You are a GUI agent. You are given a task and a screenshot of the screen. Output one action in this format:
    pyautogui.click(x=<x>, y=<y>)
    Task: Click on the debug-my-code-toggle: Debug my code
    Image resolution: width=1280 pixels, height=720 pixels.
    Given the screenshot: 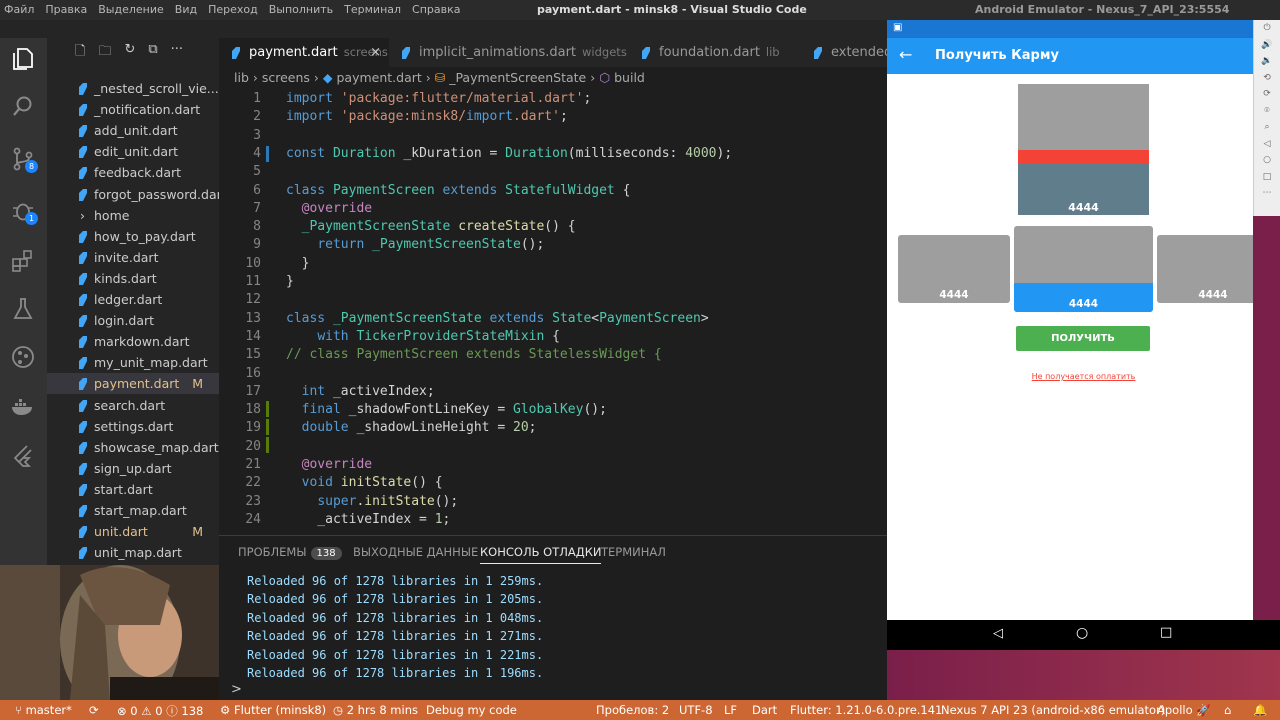 What is the action you would take?
    pyautogui.click(x=471, y=710)
    